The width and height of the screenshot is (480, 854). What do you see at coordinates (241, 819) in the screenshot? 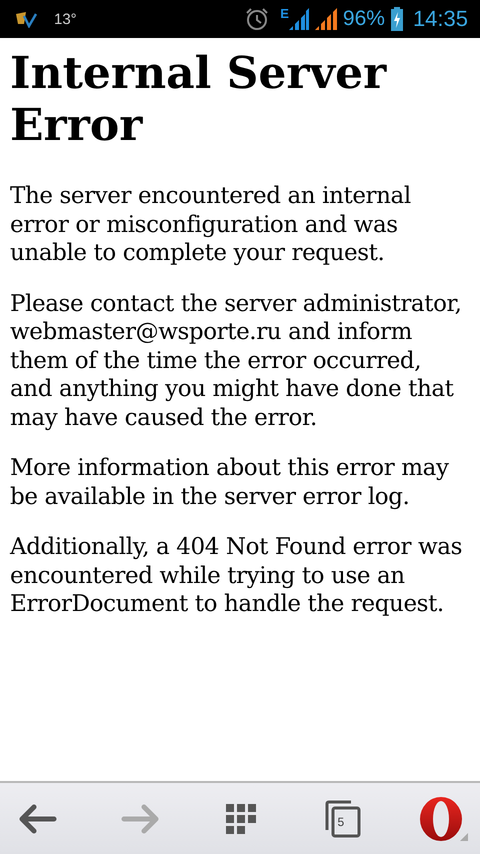
I see `grid-icon` at bounding box center [241, 819].